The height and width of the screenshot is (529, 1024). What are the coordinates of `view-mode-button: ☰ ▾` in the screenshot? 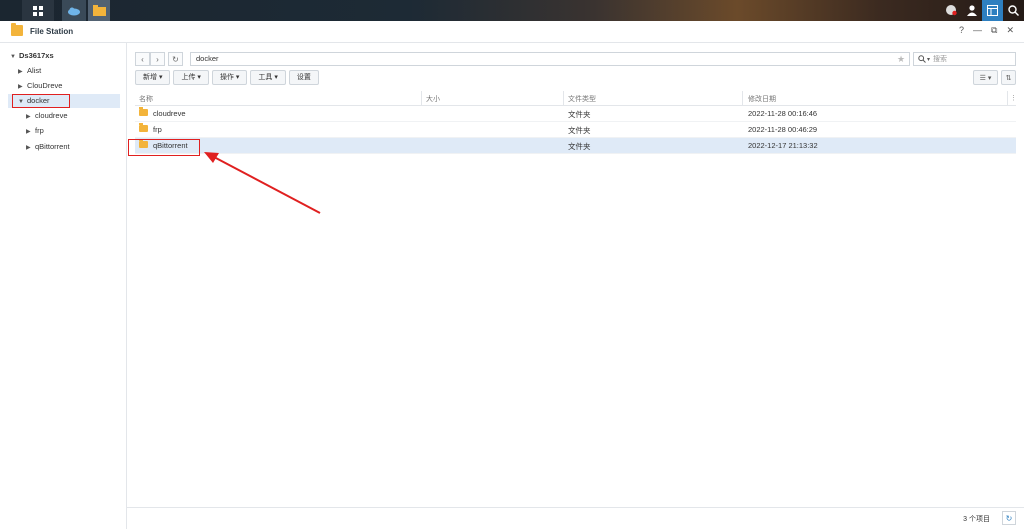 It's located at (985, 77).